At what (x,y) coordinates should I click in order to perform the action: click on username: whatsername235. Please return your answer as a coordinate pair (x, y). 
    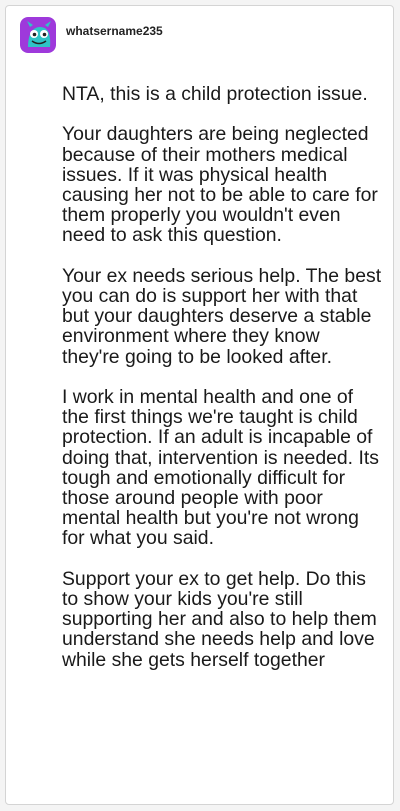
    Looking at the image, I should click on (114, 31).